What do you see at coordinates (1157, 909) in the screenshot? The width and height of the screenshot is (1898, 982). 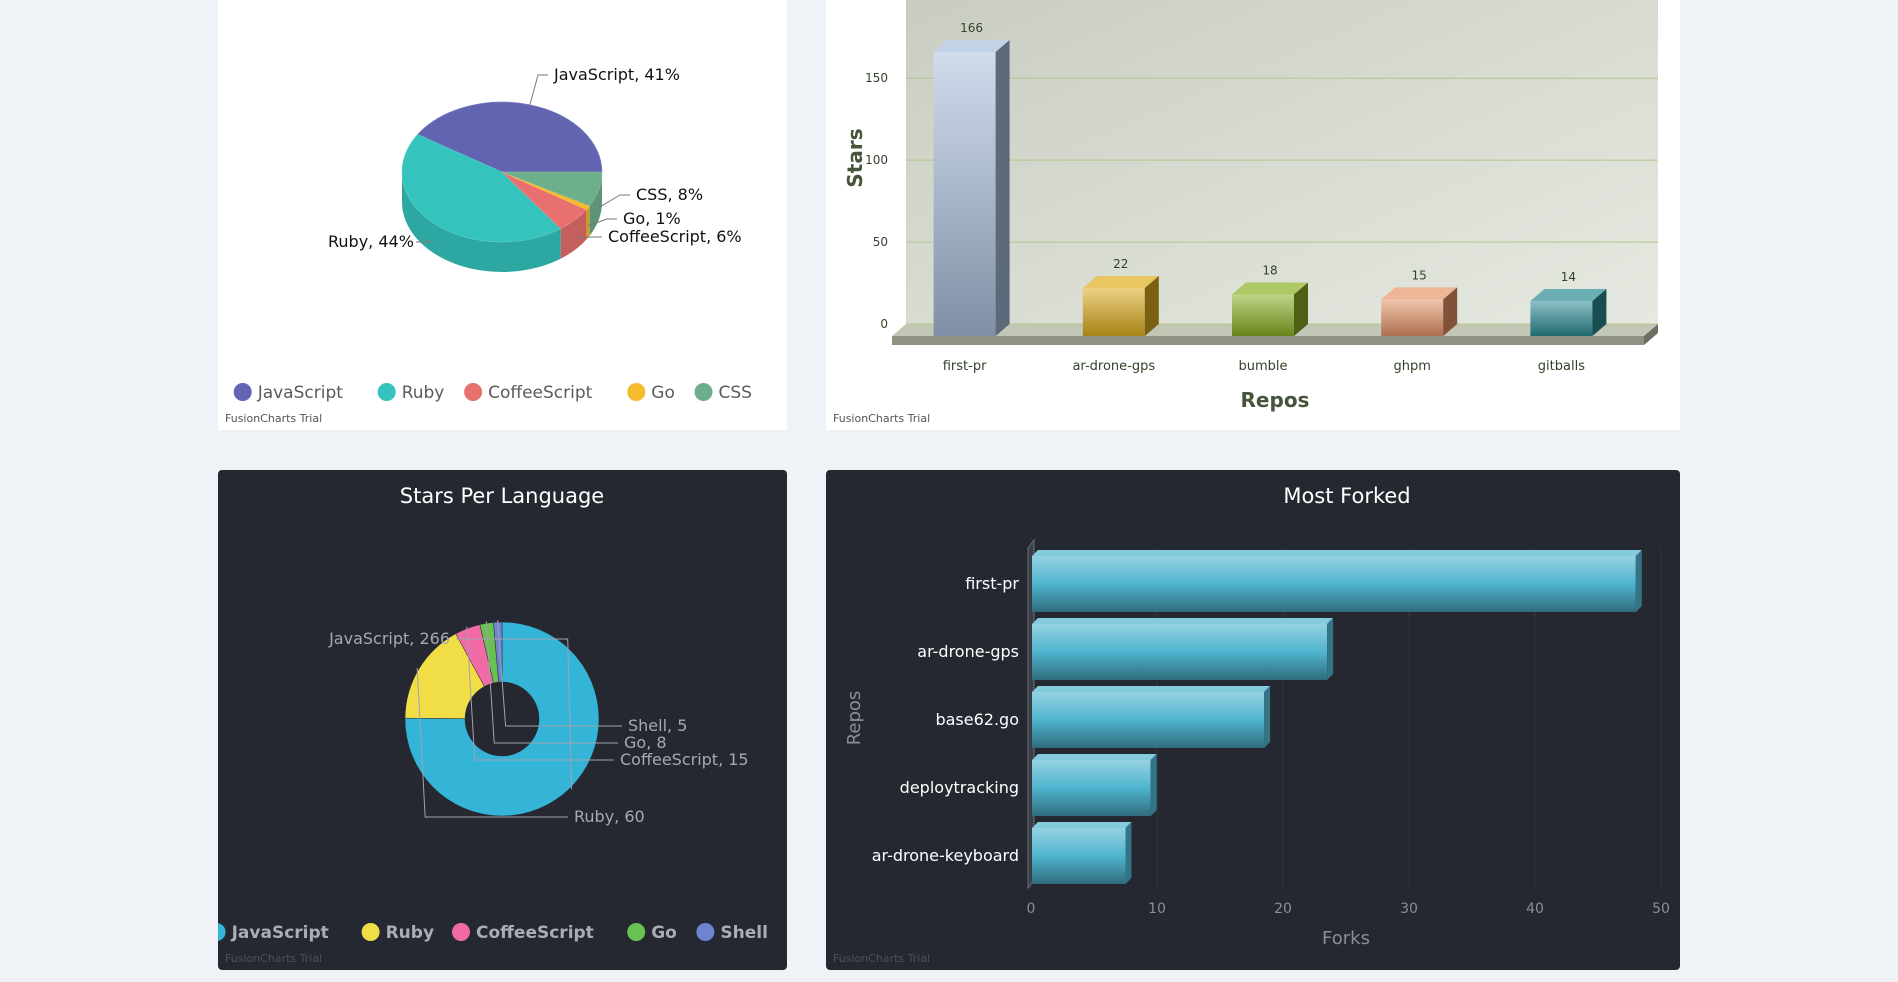 I see `x-tick-label: 10` at bounding box center [1157, 909].